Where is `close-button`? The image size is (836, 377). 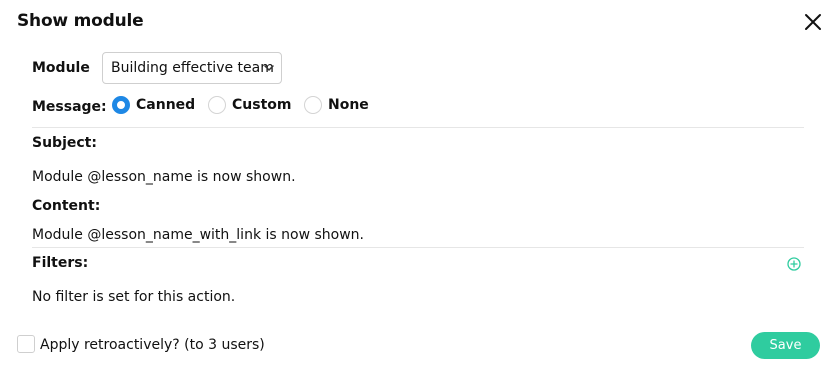
close-button is located at coordinates (813, 22).